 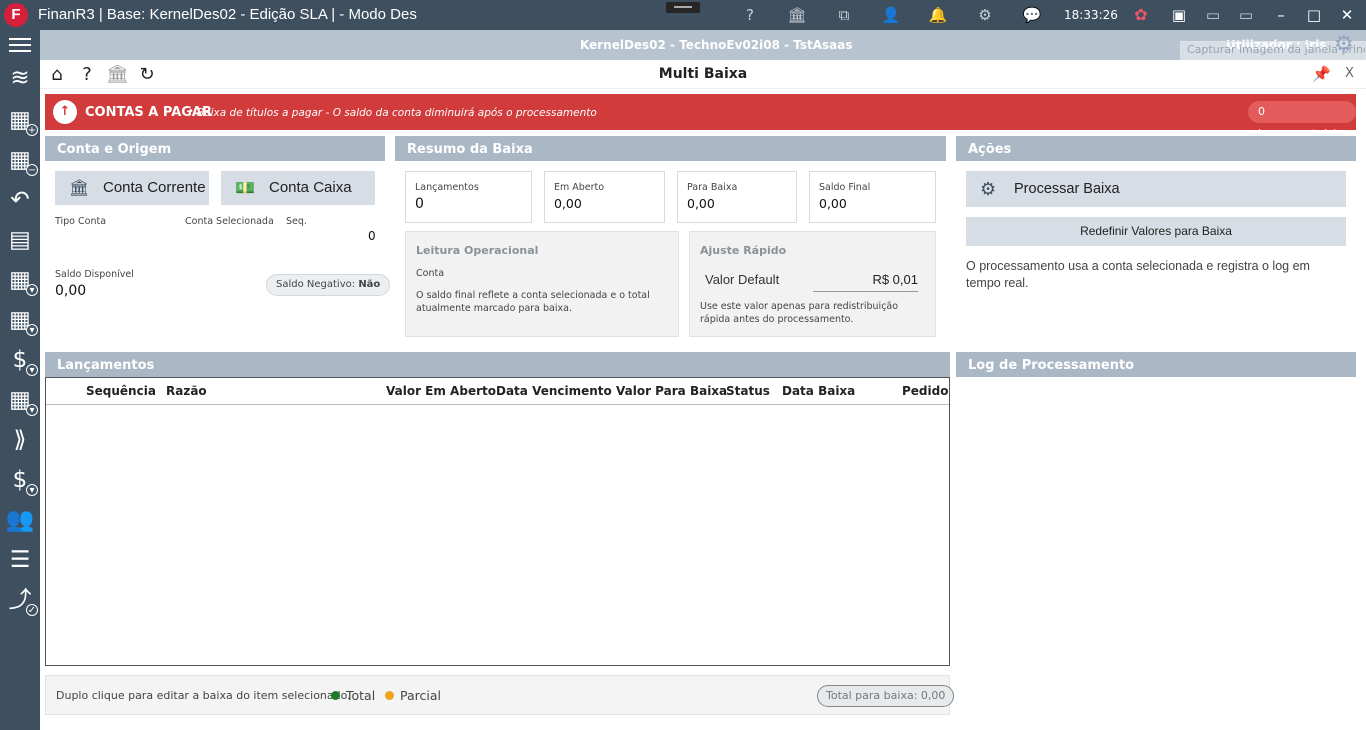 What do you see at coordinates (1156, 364) in the screenshot?
I see `section-log-header: Log de Processamento` at bounding box center [1156, 364].